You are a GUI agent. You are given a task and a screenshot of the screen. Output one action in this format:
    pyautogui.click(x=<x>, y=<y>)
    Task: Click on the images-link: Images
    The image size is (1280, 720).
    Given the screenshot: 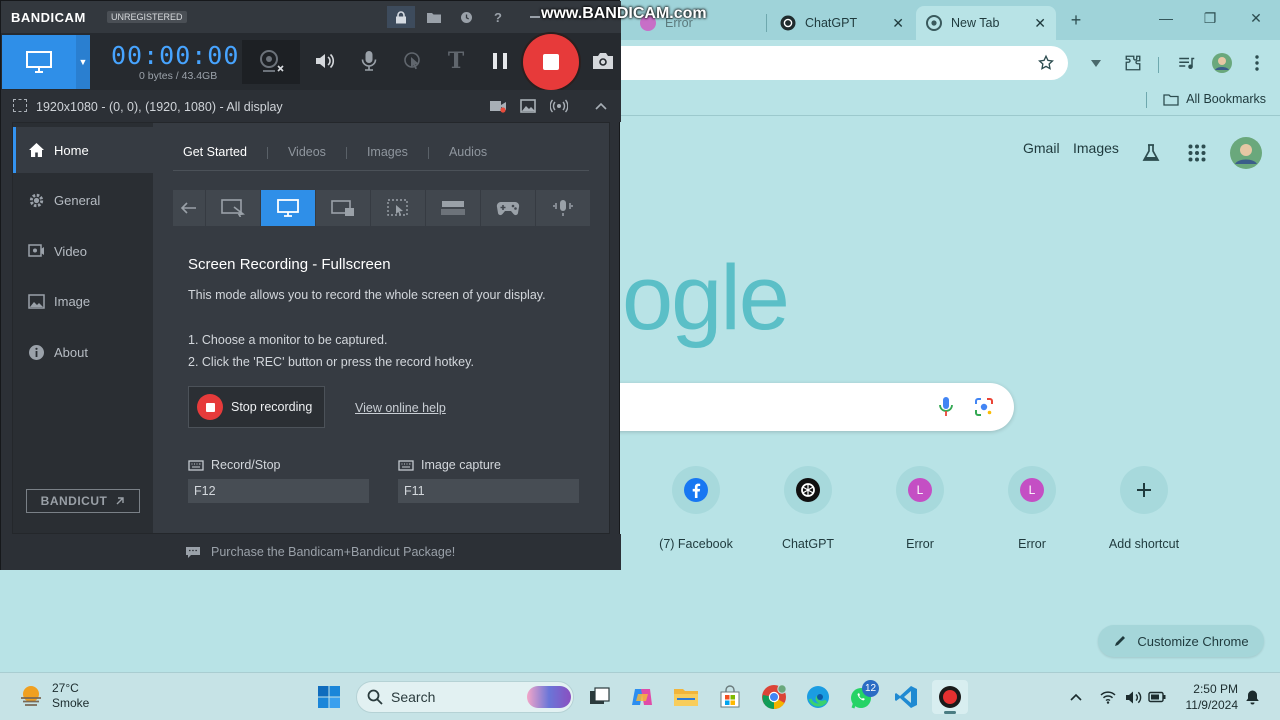 What is the action you would take?
    pyautogui.click(x=1096, y=148)
    